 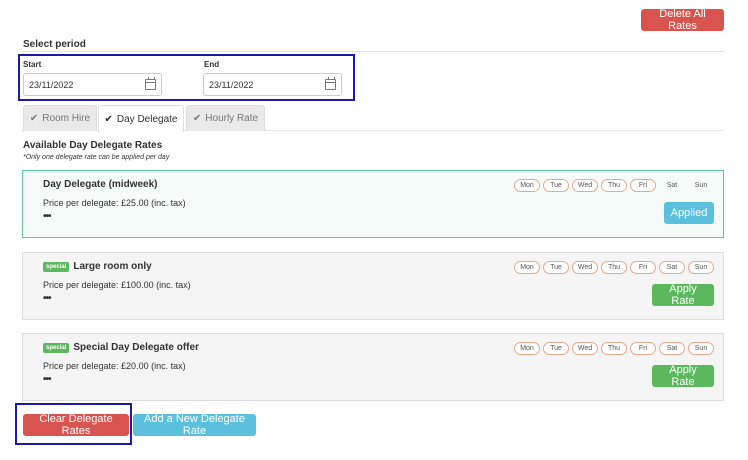 I want to click on end-date-value: 23/11/2022, so click(x=231, y=84).